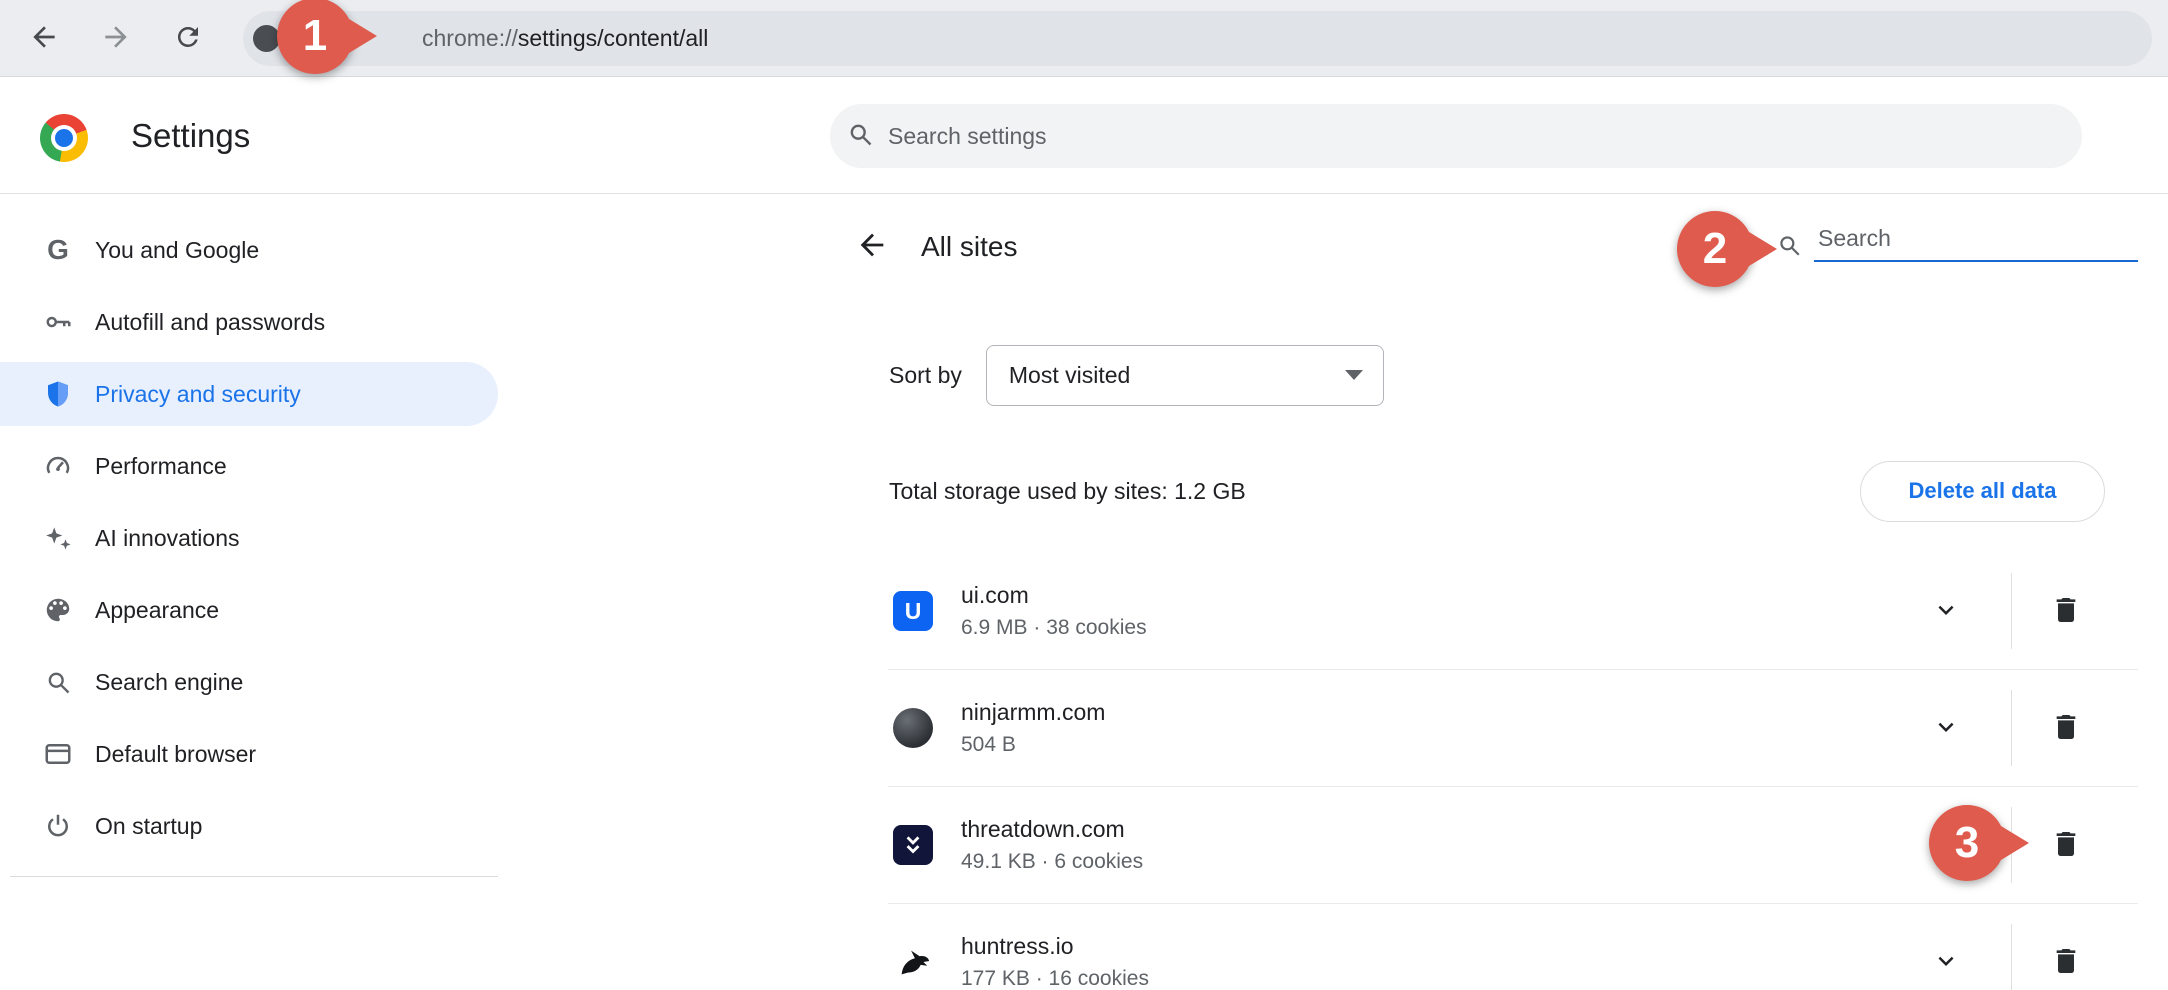  Describe the element at coordinates (860, 136) in the screenshot. I see `search-icon` at that location.